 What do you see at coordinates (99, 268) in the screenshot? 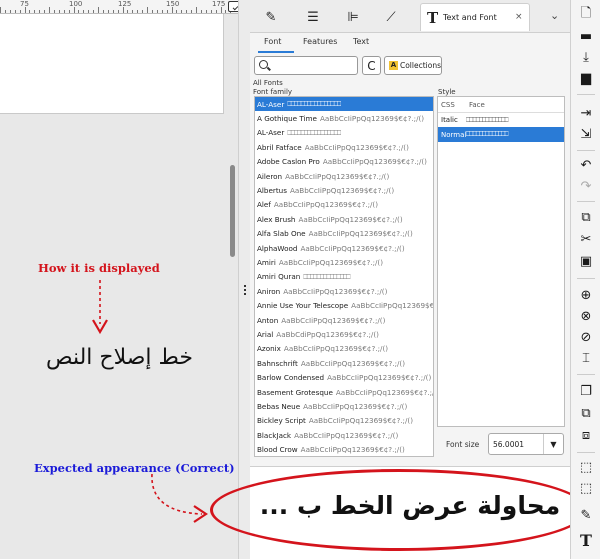
I see `annotation-how-displayed: How it is displayed` at bounding box center [99, 268].